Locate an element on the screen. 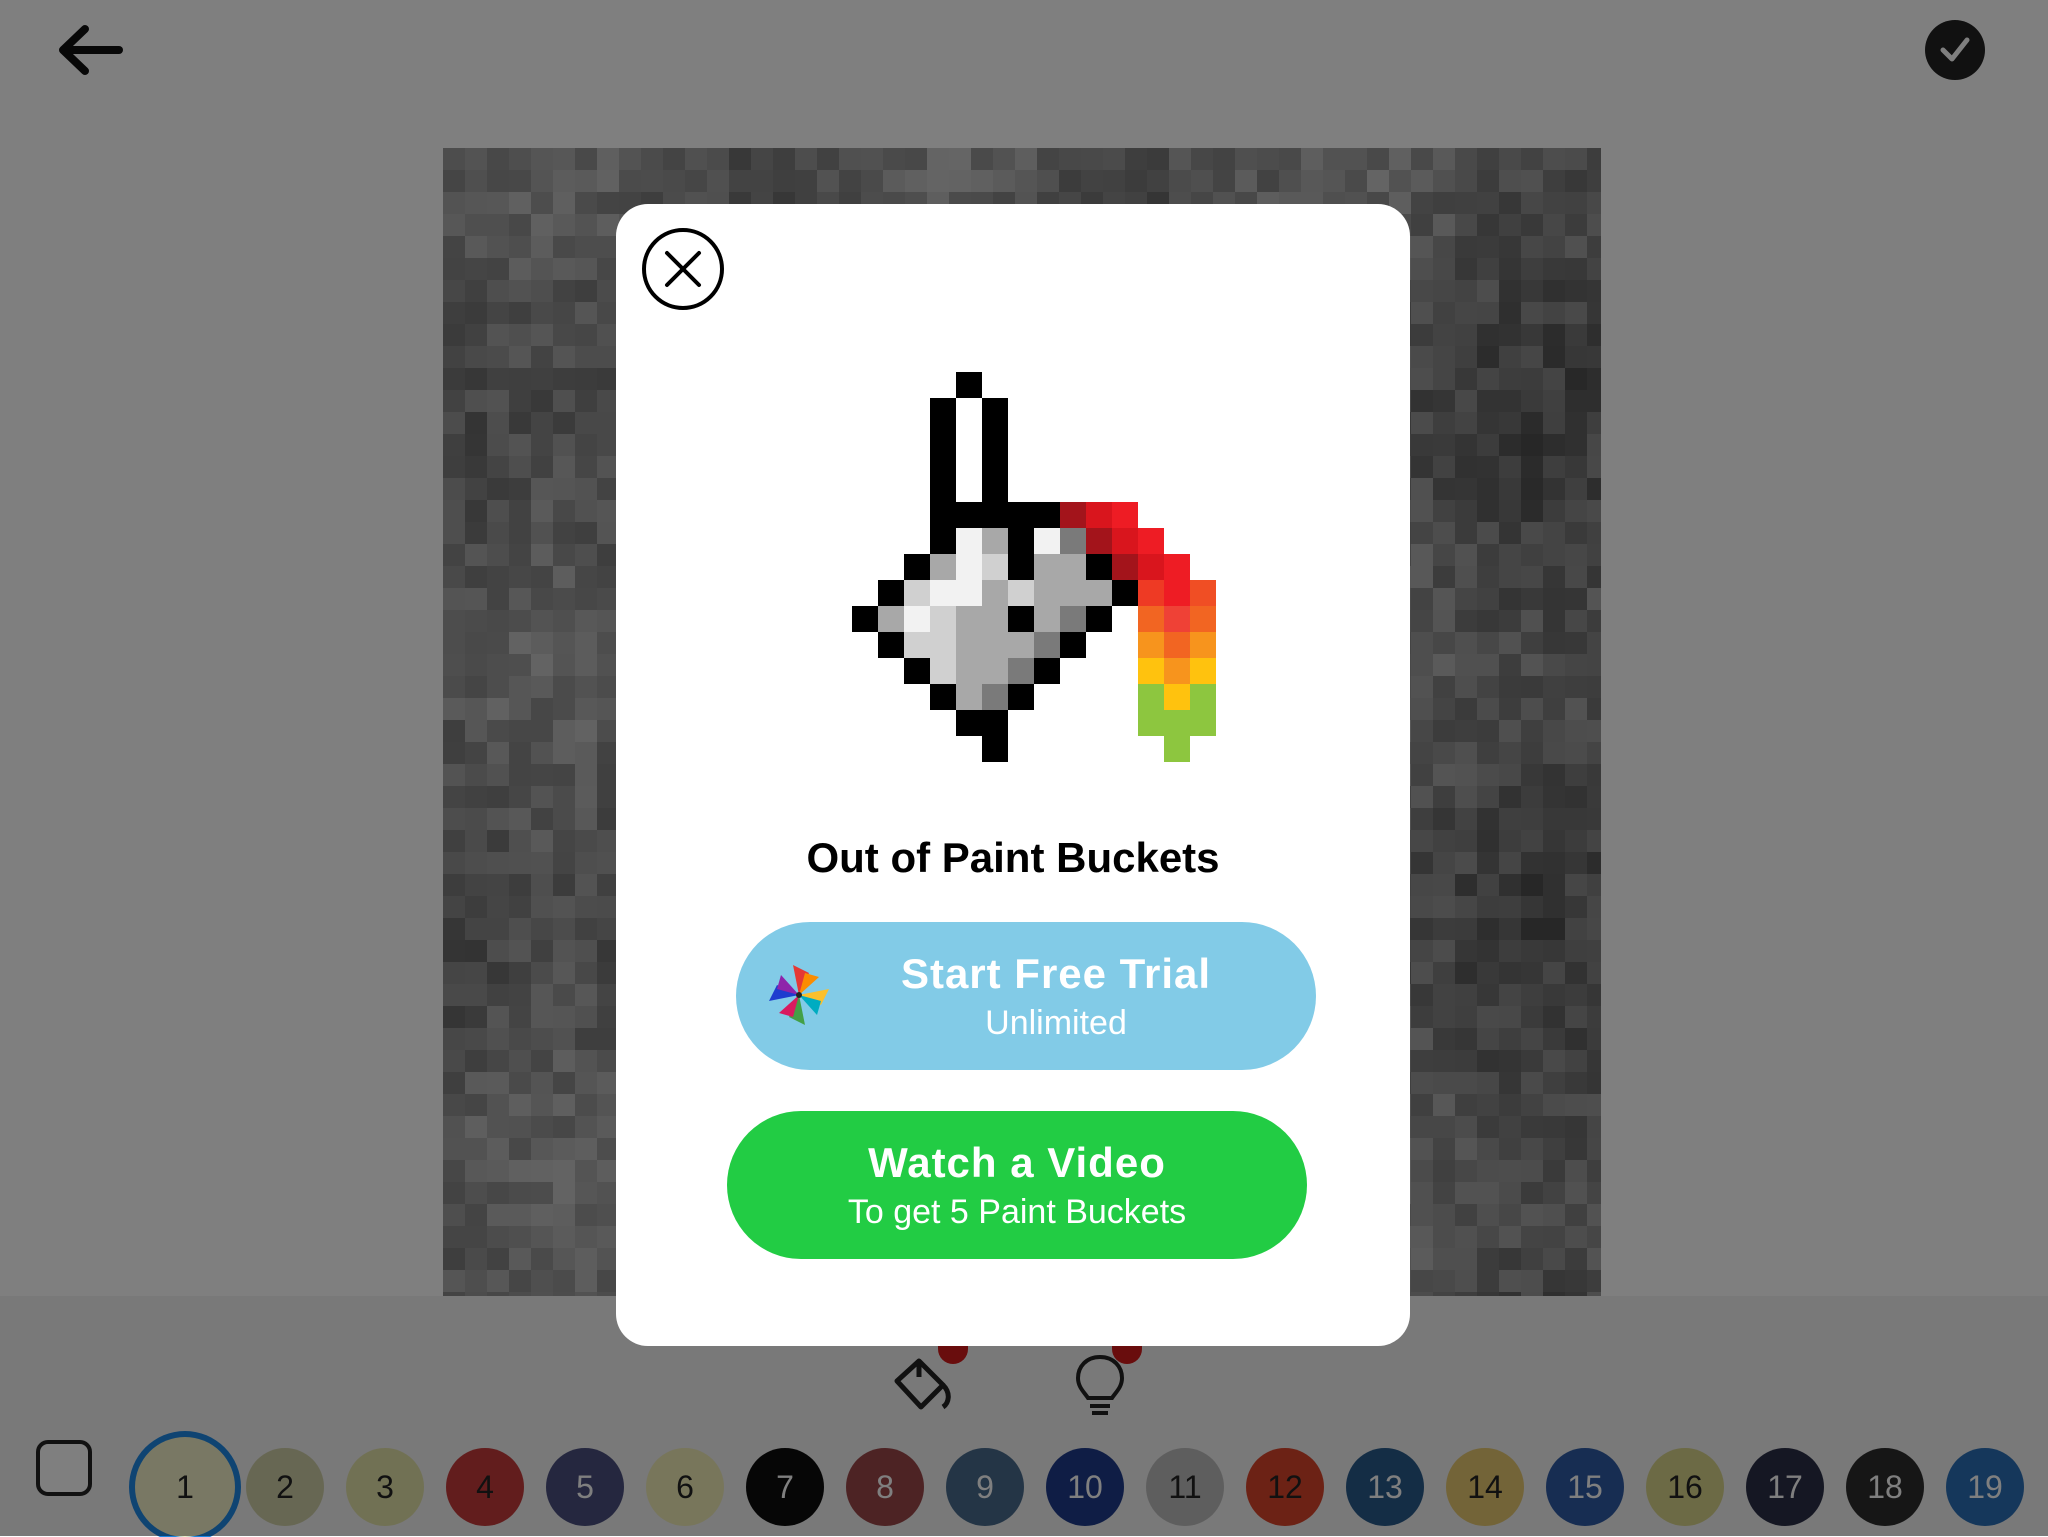 This screenshot has width=2048, height=1537. dialog-title: Out of Paint Buckets is located at coordinates (1013, 857).